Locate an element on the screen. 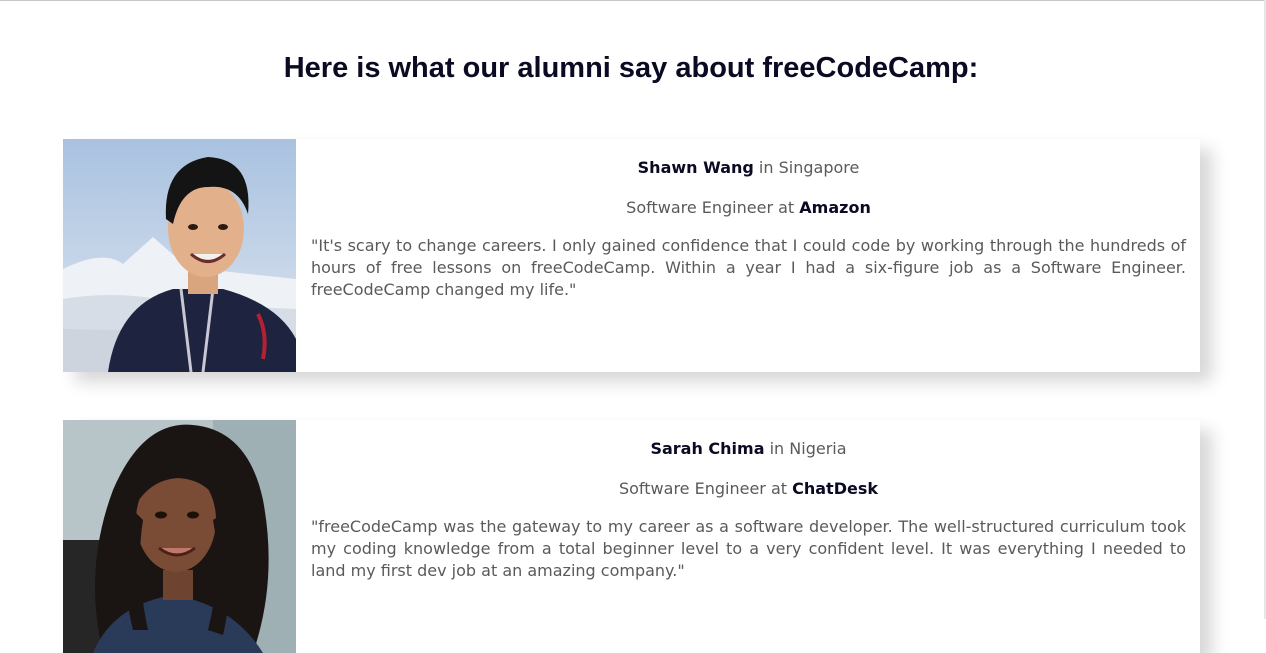 Image resolution: width=1266 pixels, height=653 pixels. alumni-company: ChatDesk is located at coordinates (835, 488).